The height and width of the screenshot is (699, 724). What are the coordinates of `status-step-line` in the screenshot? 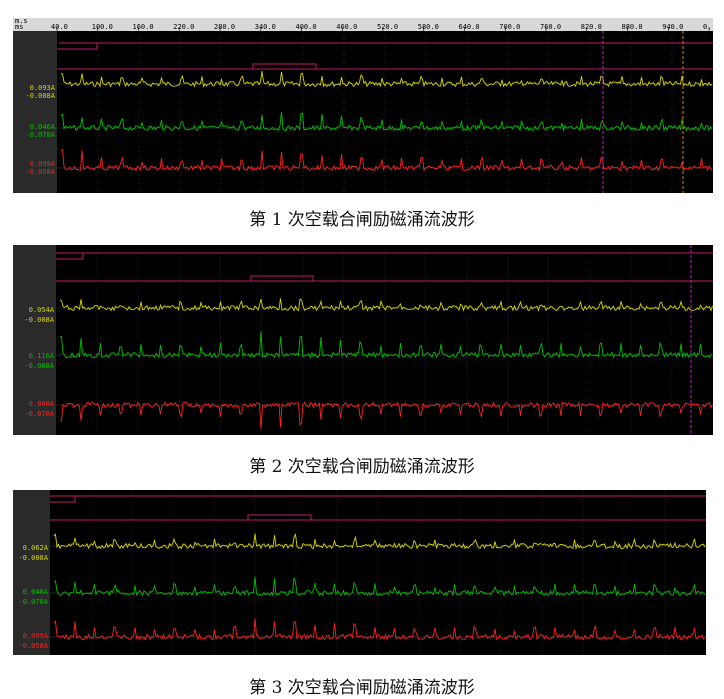 It's located at (378, 499).